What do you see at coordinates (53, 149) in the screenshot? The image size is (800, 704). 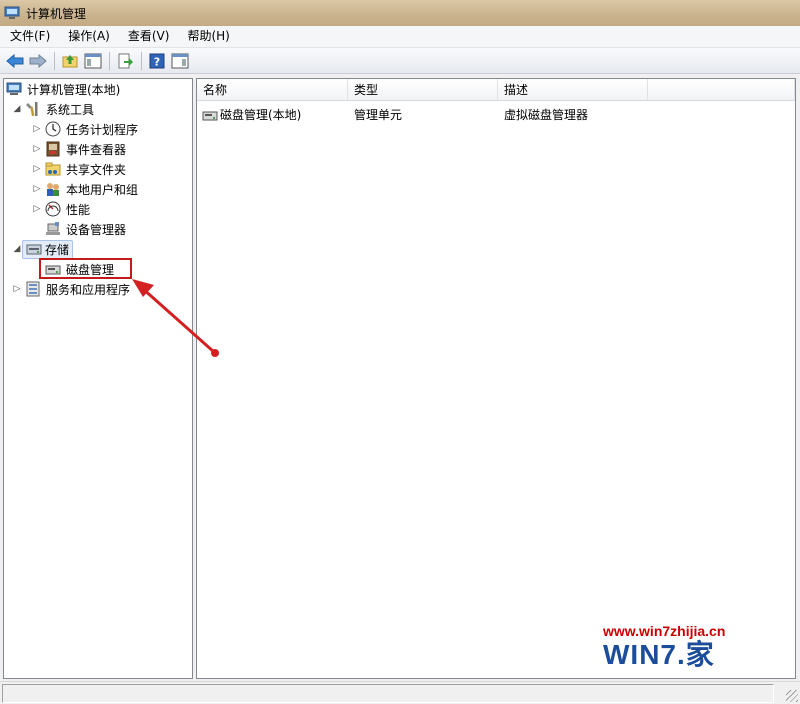 I see `event-viewer-icon` at bounding box center [53, 149].